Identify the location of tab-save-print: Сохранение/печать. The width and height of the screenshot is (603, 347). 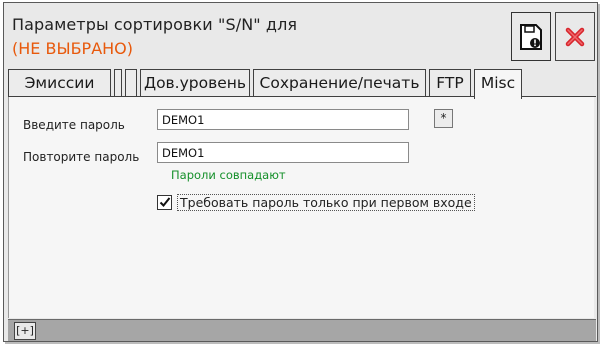
(339, 82).